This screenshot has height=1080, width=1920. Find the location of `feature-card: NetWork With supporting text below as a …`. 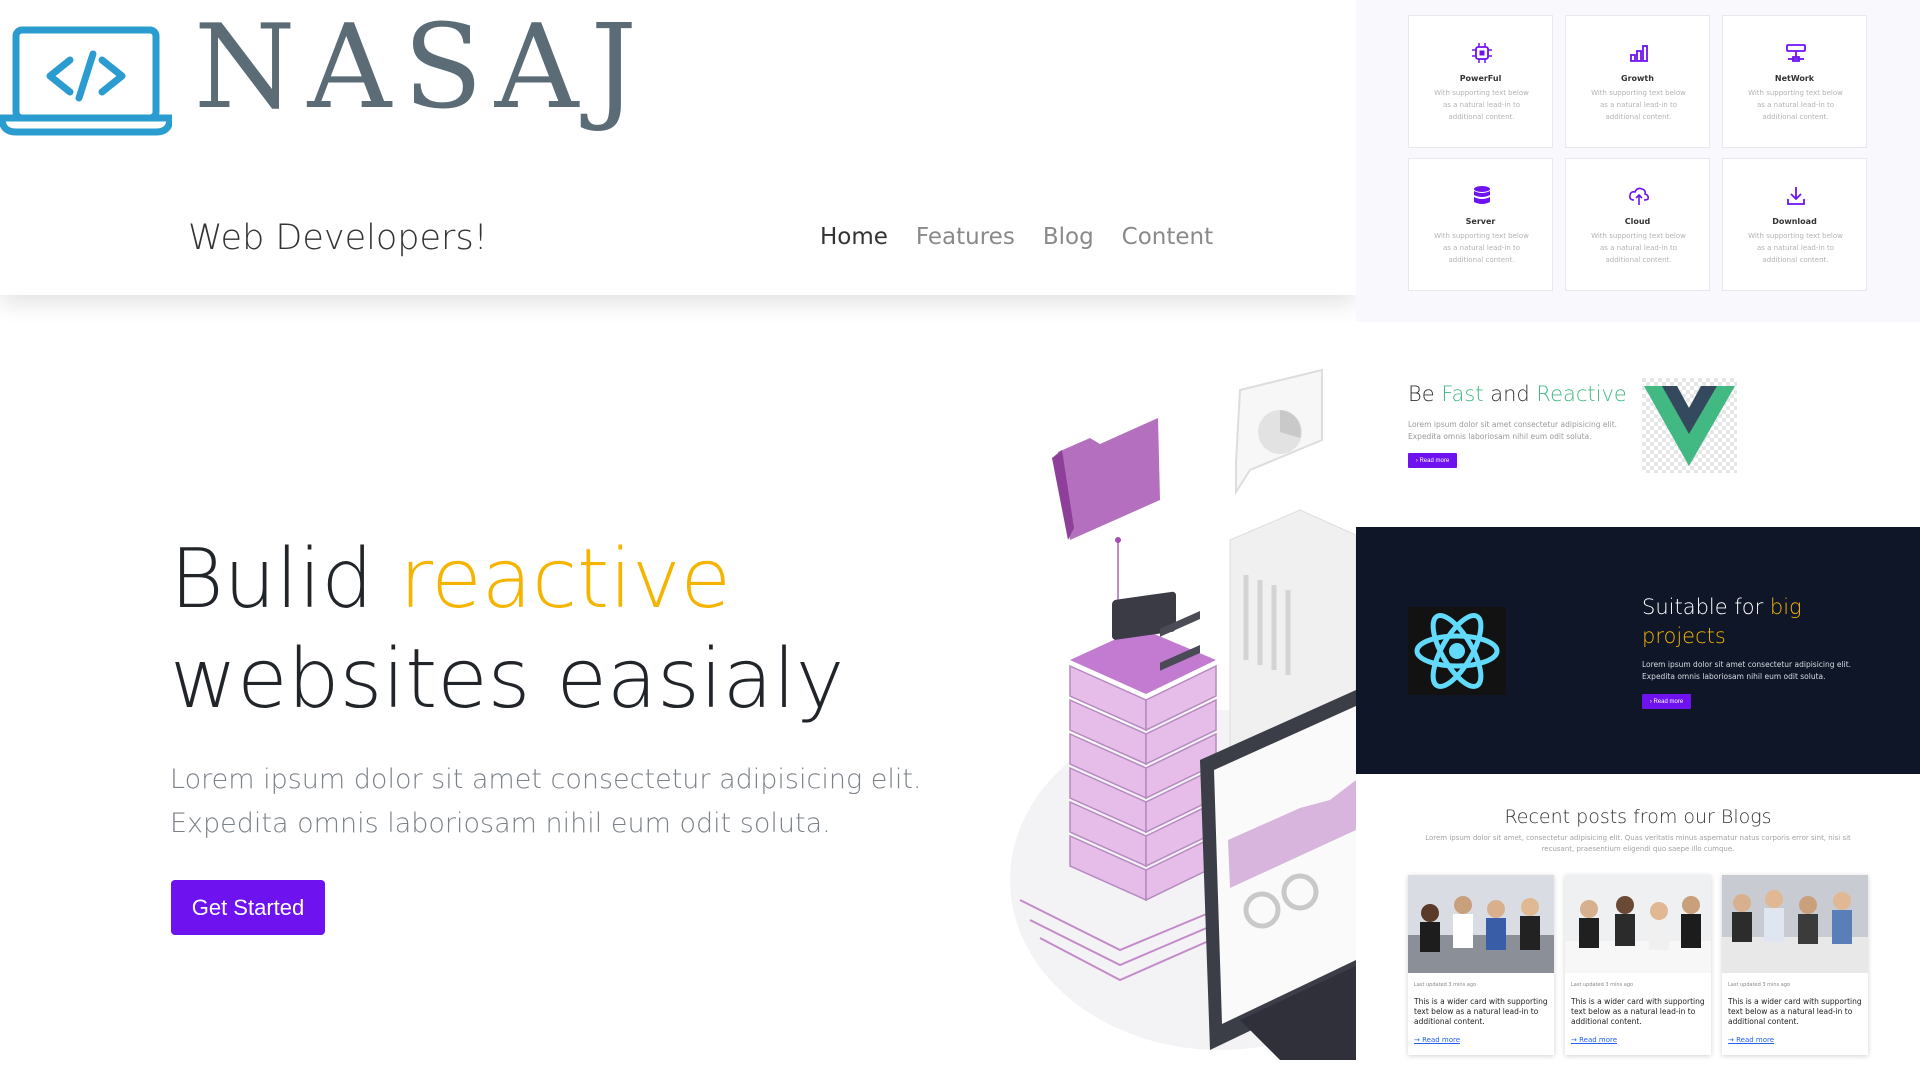

feature-card: NetWork With supporting text below as a … is located at coordinates (1794, 81).